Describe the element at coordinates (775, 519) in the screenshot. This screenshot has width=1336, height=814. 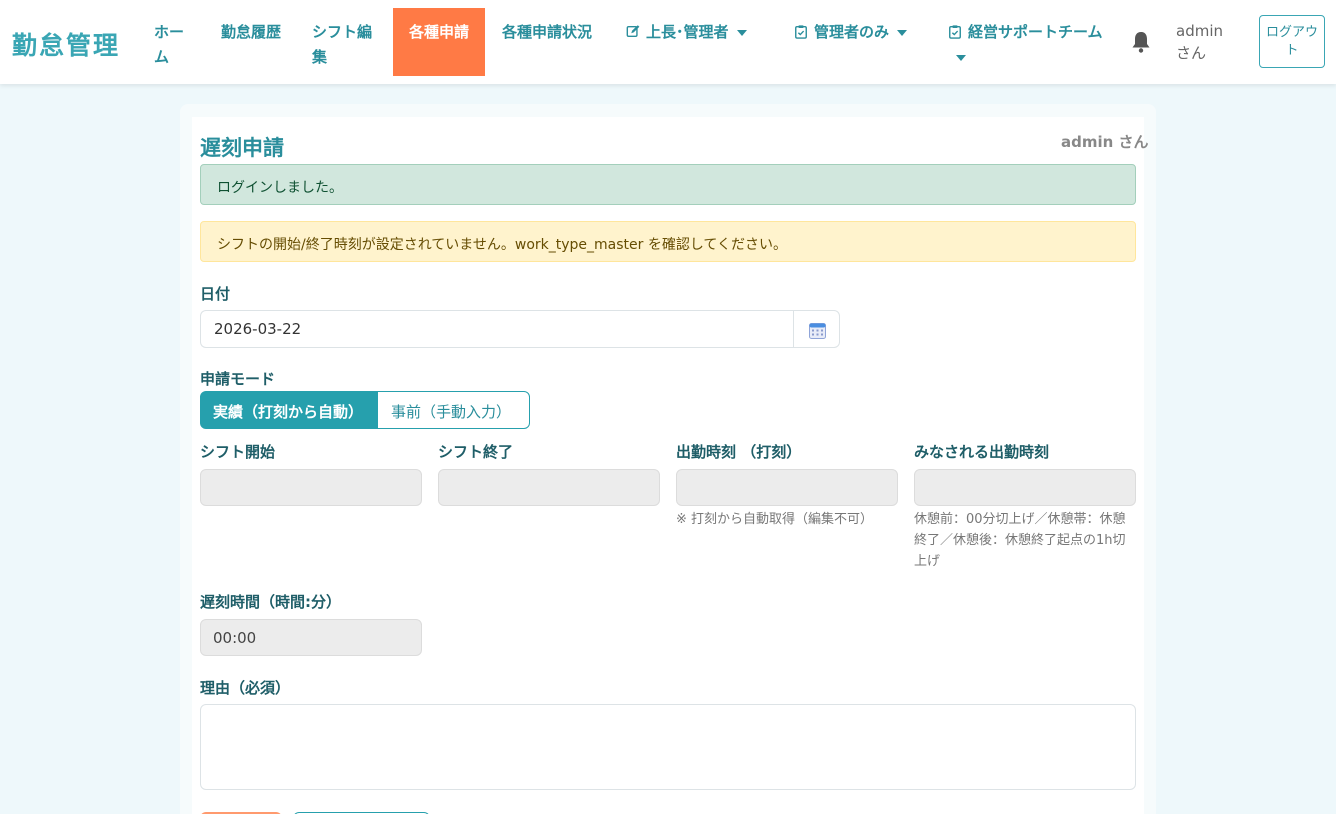
I see `clock-in-help: ※ 打刻から自動取得（編集不可）` at that location.